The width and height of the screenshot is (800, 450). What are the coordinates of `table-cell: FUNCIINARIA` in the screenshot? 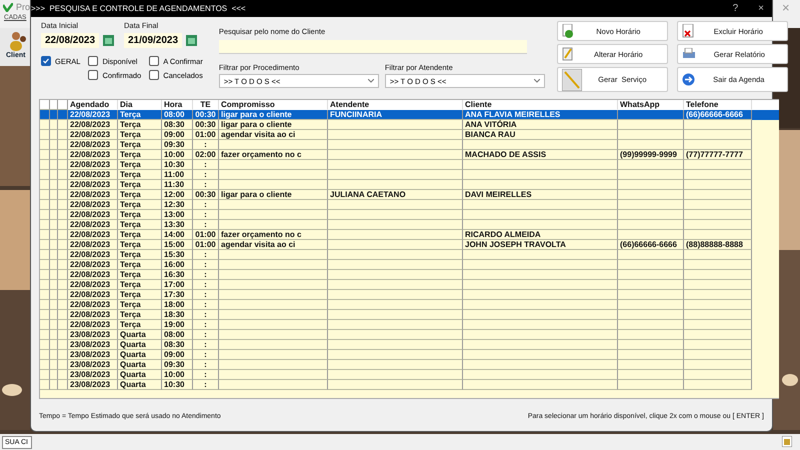 It's located at (395, 115).